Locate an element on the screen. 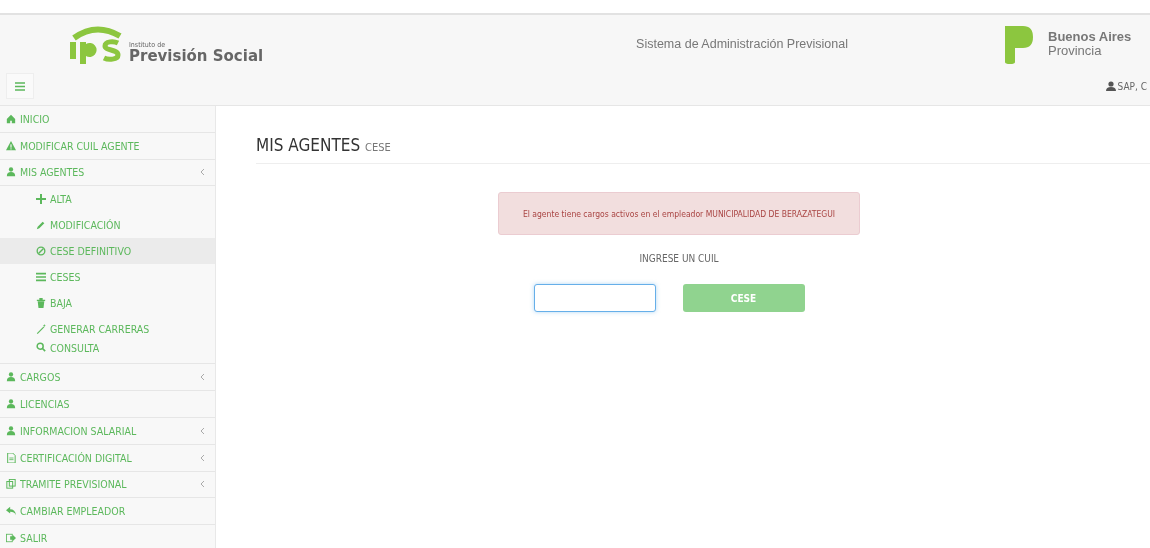  cuil-label: INGRESE UN CUIL is located at coordinates (679, 258).